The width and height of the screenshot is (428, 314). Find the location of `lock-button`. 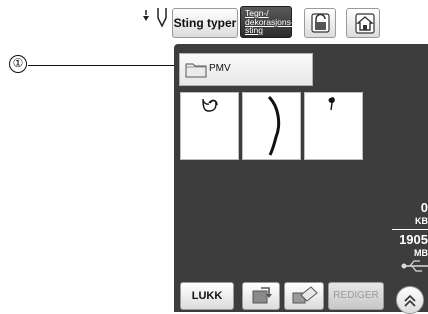

lock-button is located at coordinates (320, 23).